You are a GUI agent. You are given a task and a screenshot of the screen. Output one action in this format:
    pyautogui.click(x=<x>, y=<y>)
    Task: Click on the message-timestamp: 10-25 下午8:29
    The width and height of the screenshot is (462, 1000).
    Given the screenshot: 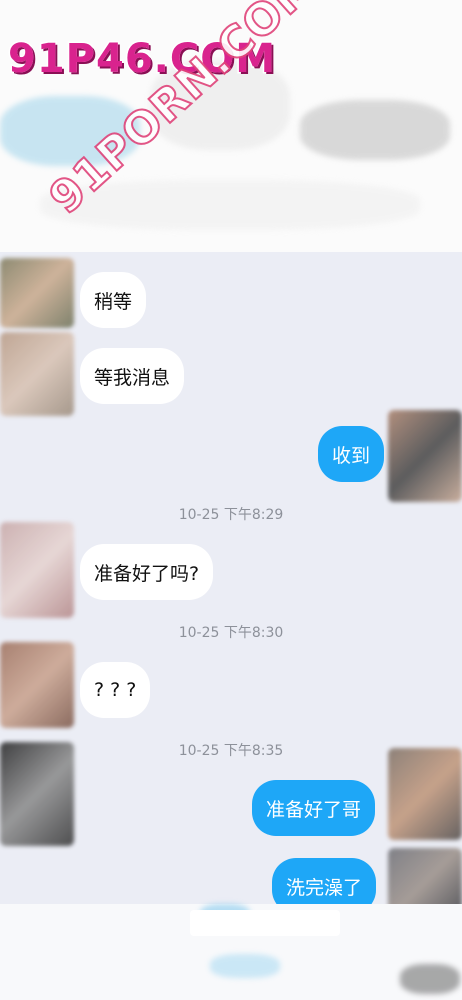 What is the action you would take?
    pyautogui.click(x=231, y=515)
    